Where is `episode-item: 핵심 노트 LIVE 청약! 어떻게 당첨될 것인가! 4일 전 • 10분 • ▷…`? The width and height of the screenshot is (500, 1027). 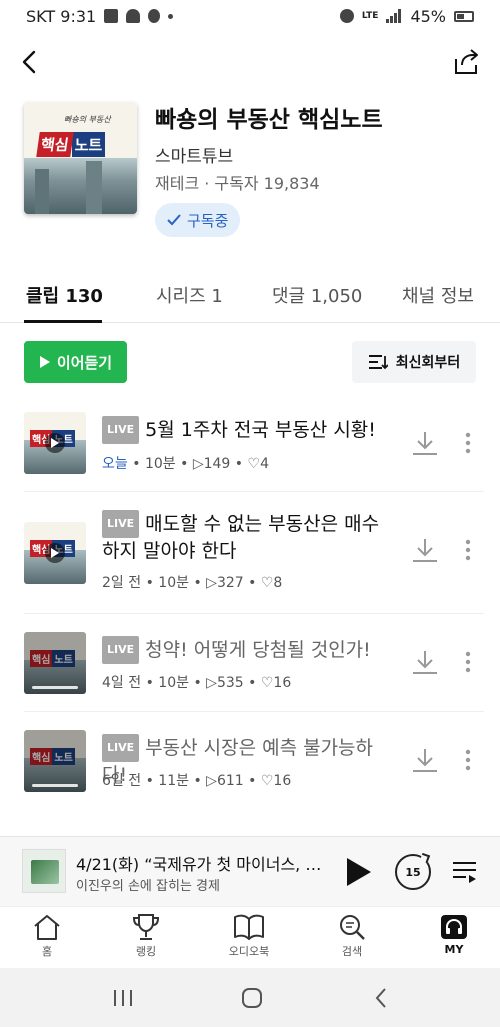
episode-item: 핵심 노트 LIVE 청약! 어떻게 당첨될 것인가! 4일 전 • 10분 • ▷… is located at coordinates (250, 663).